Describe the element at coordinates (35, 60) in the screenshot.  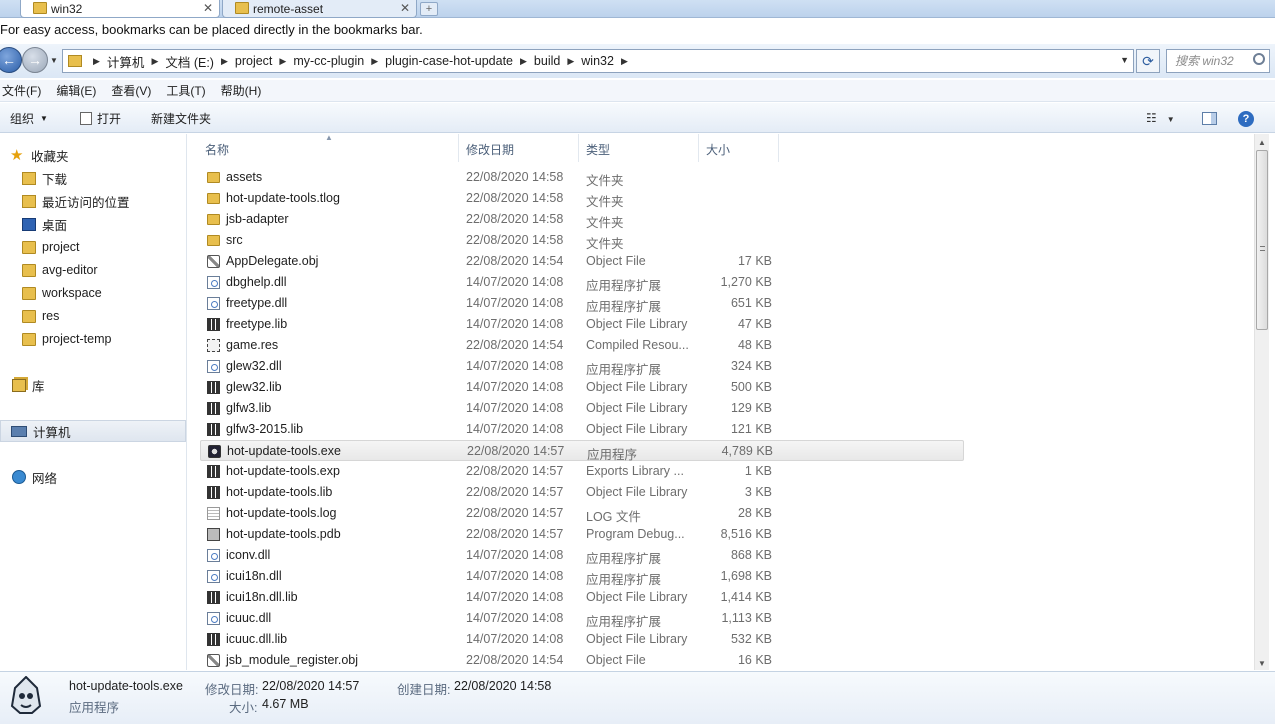
I see `forward-button: →` at that location.